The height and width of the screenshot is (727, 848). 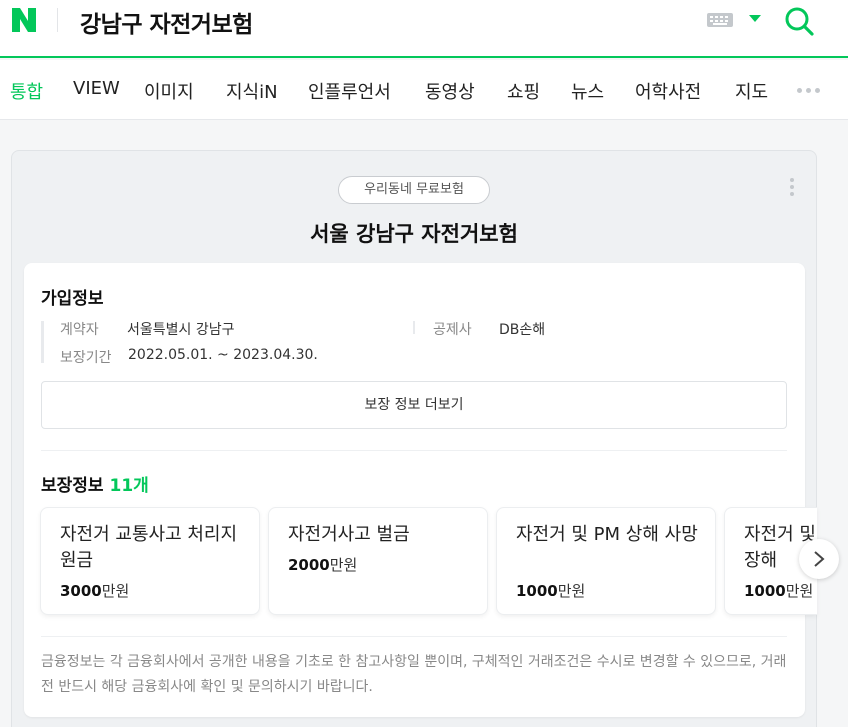 What do you see at coordinates (607, 534) in the screenshot?
I see `coverage-item-name: 자전거 및 PM 상해 사망` at bounding box center [607, 534].